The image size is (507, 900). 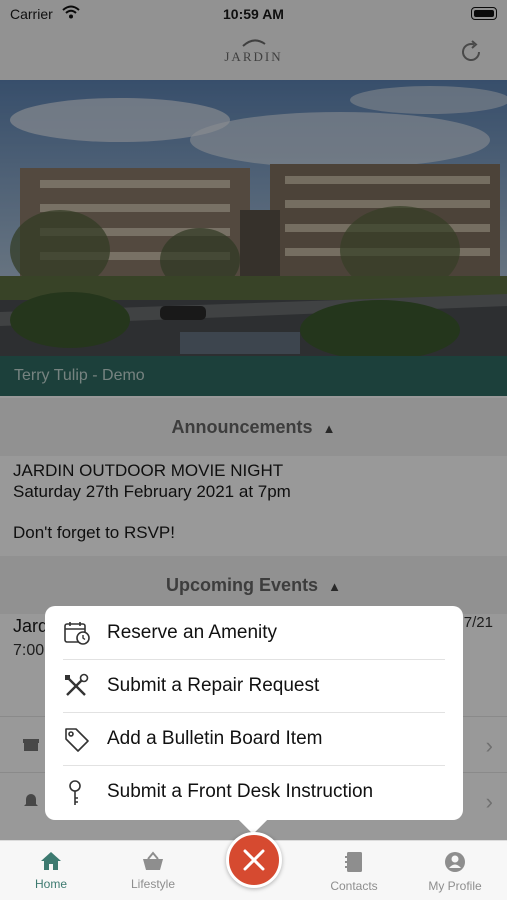 I want to click on menu-item-label: Add a Bulletin Board Item, so click(x=215, y=738).